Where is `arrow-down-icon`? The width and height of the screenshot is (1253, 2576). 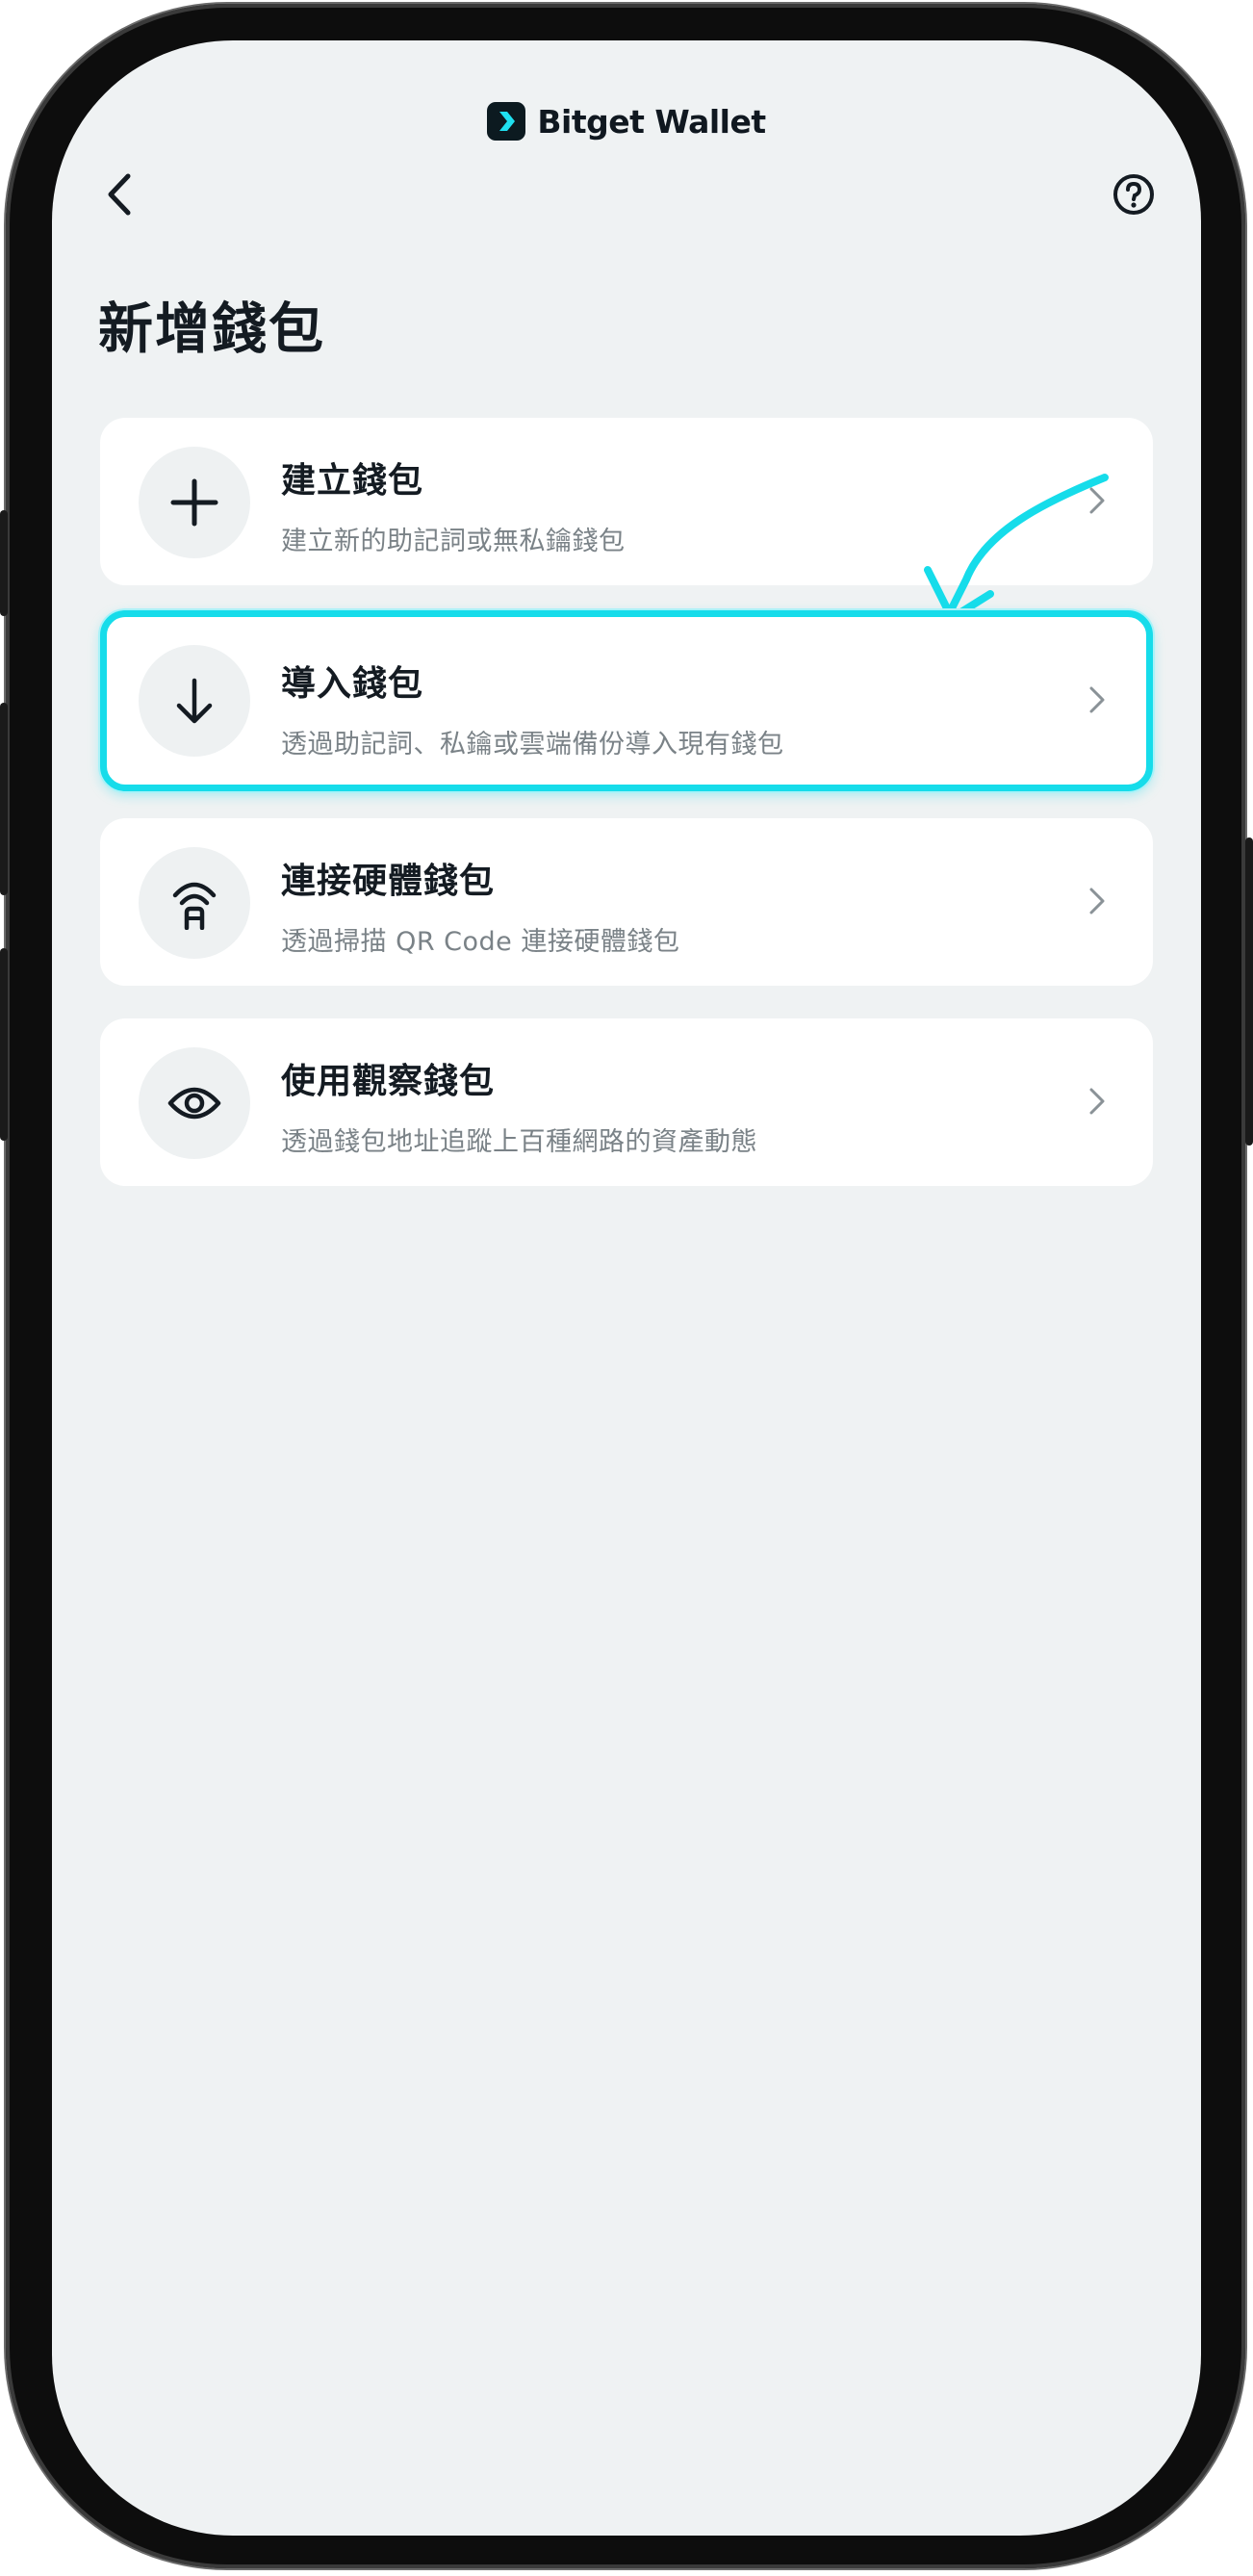 arrow-down-icon is located at coordinates (194, 701).